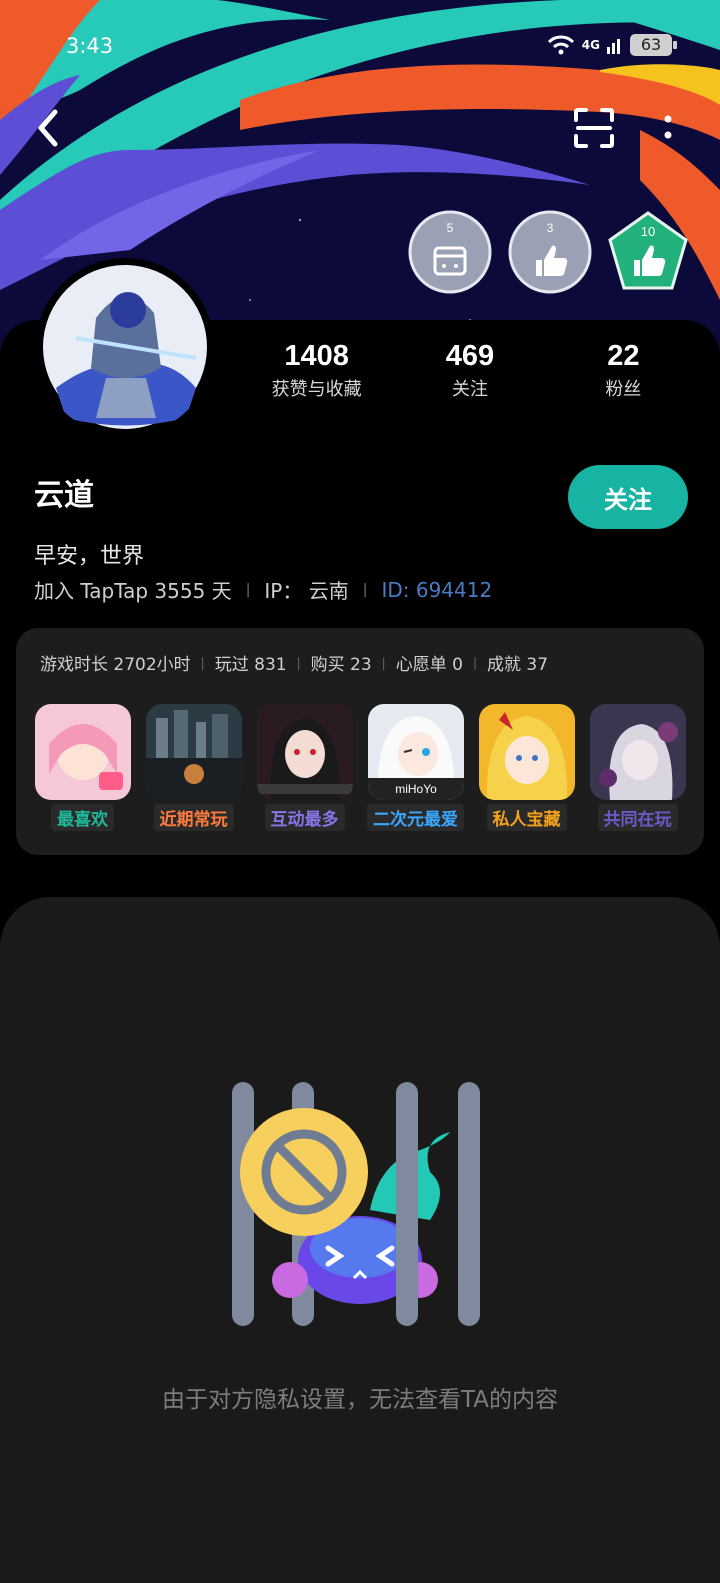 The width and height of the screenshot is (720, 1583). What do you see at coordinates (637, 817) in the screenshot?
I see `game-tag: 共同在玩` at bounding box center [637, 817].